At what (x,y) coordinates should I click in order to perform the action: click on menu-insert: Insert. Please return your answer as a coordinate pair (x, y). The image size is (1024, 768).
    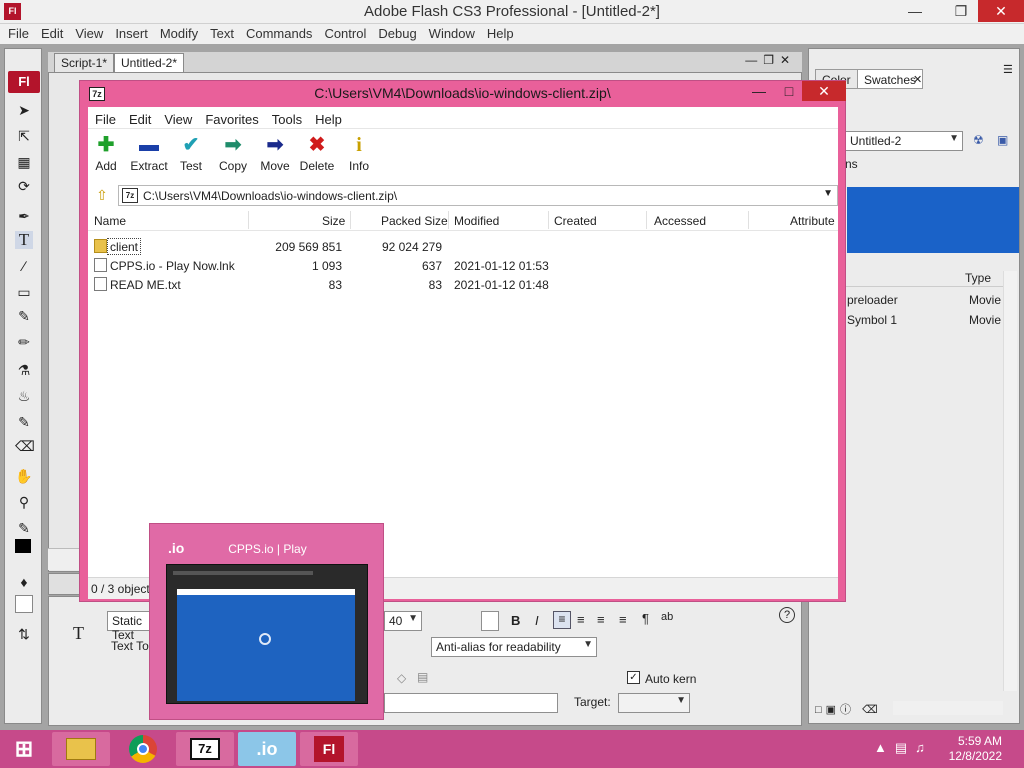
    Looking at the image, I should click on (129, 32).